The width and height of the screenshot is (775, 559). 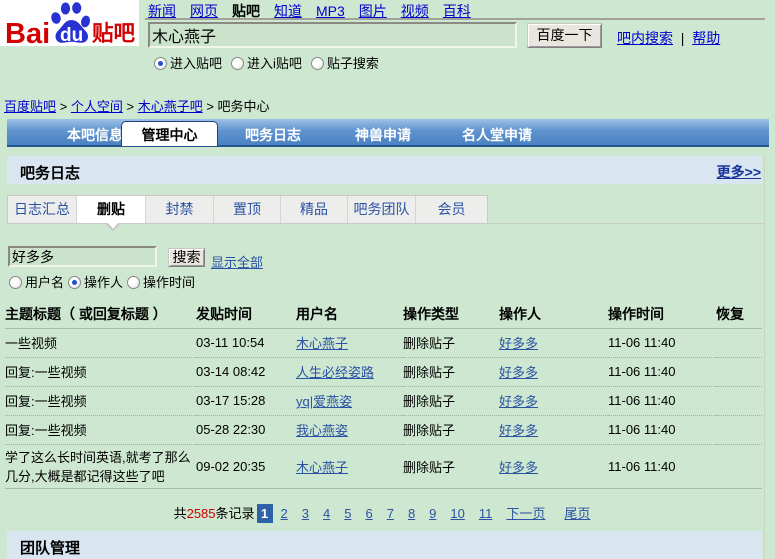 What do you see at coordinates (71, 35) in the screenshot?
I see `svg-text: du` at bounding box center [71, 35].